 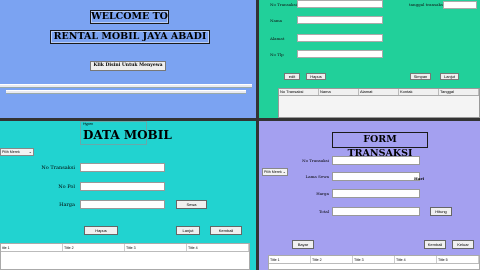 What do you see at coordinates (376, 211) in the screenshot?
I see `total-field` at bounding box center [376, 211].